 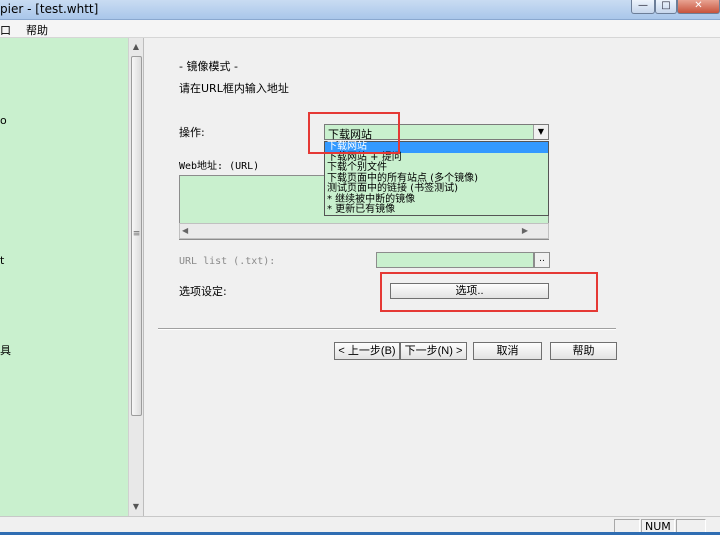 I want to click on options-label: 选项设定:, so click(x=203, y=291).